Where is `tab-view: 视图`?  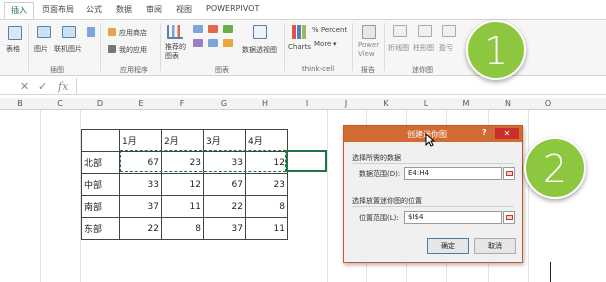 tab-view: 视图 is located at coordinates (184, 9).